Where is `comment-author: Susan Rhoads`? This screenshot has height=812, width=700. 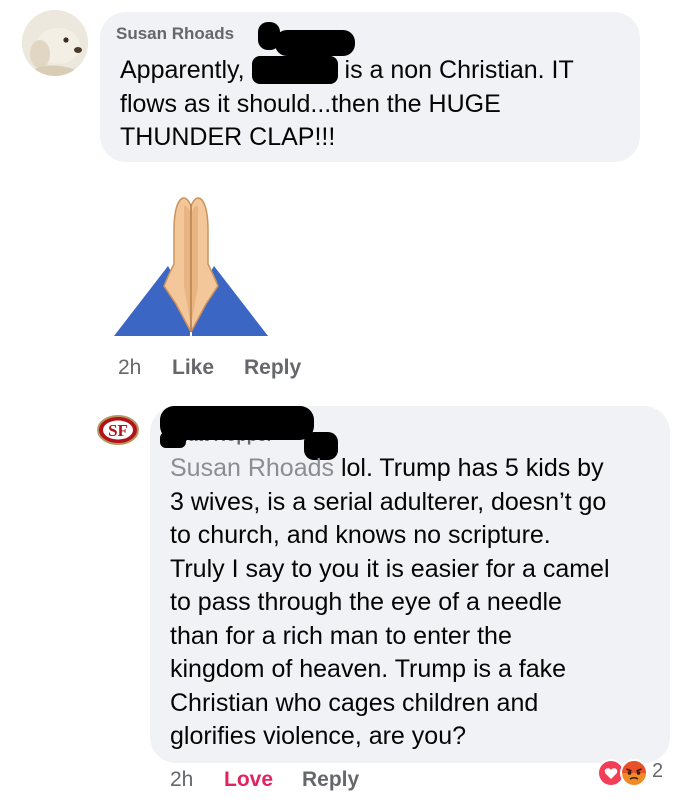 comment-author: Susan Rhoads is located at coordinates (175, 34).